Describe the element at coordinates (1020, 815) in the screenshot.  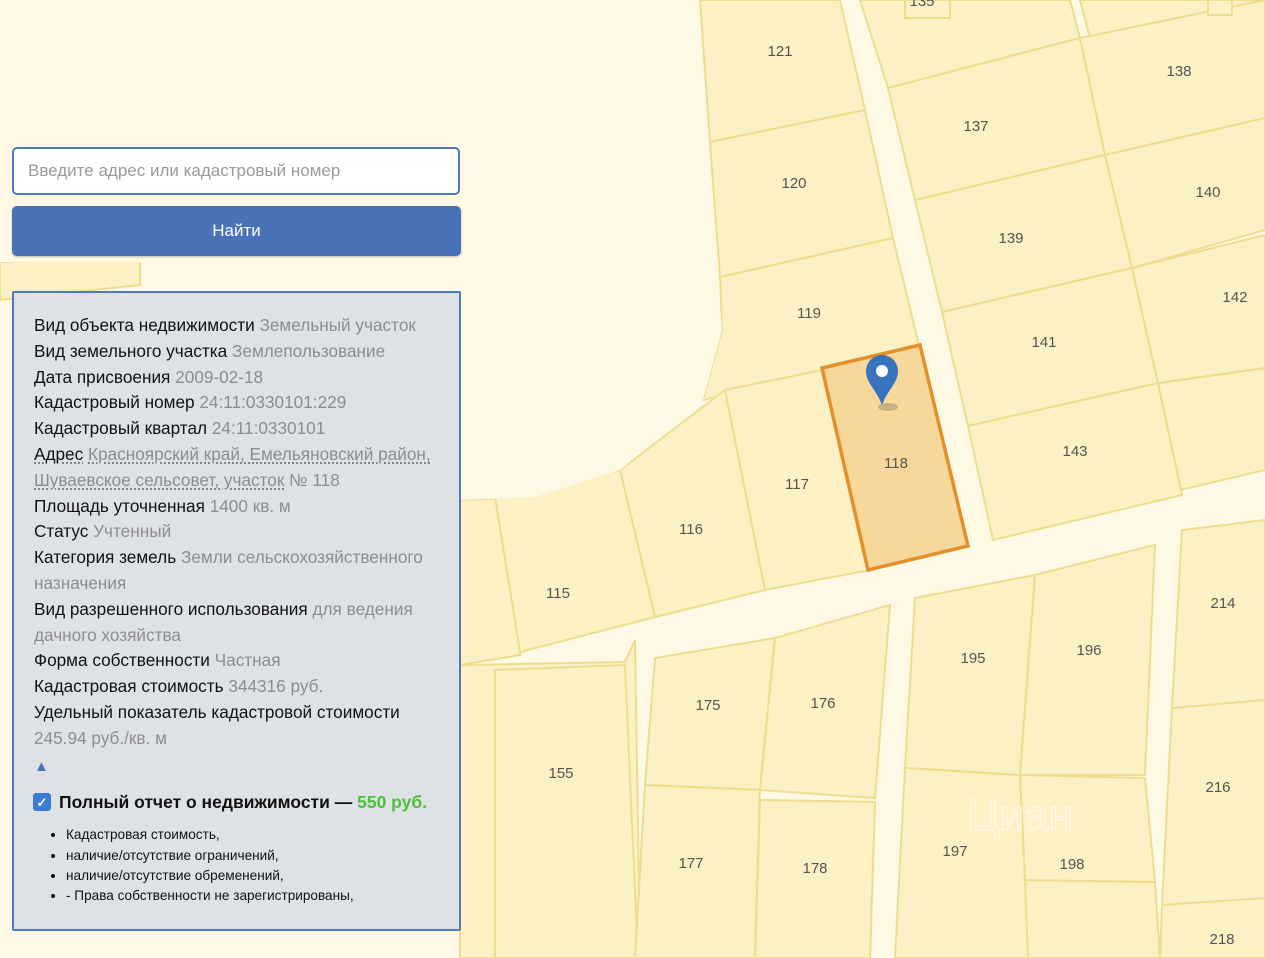
I see `watermark: Циан` at that location.